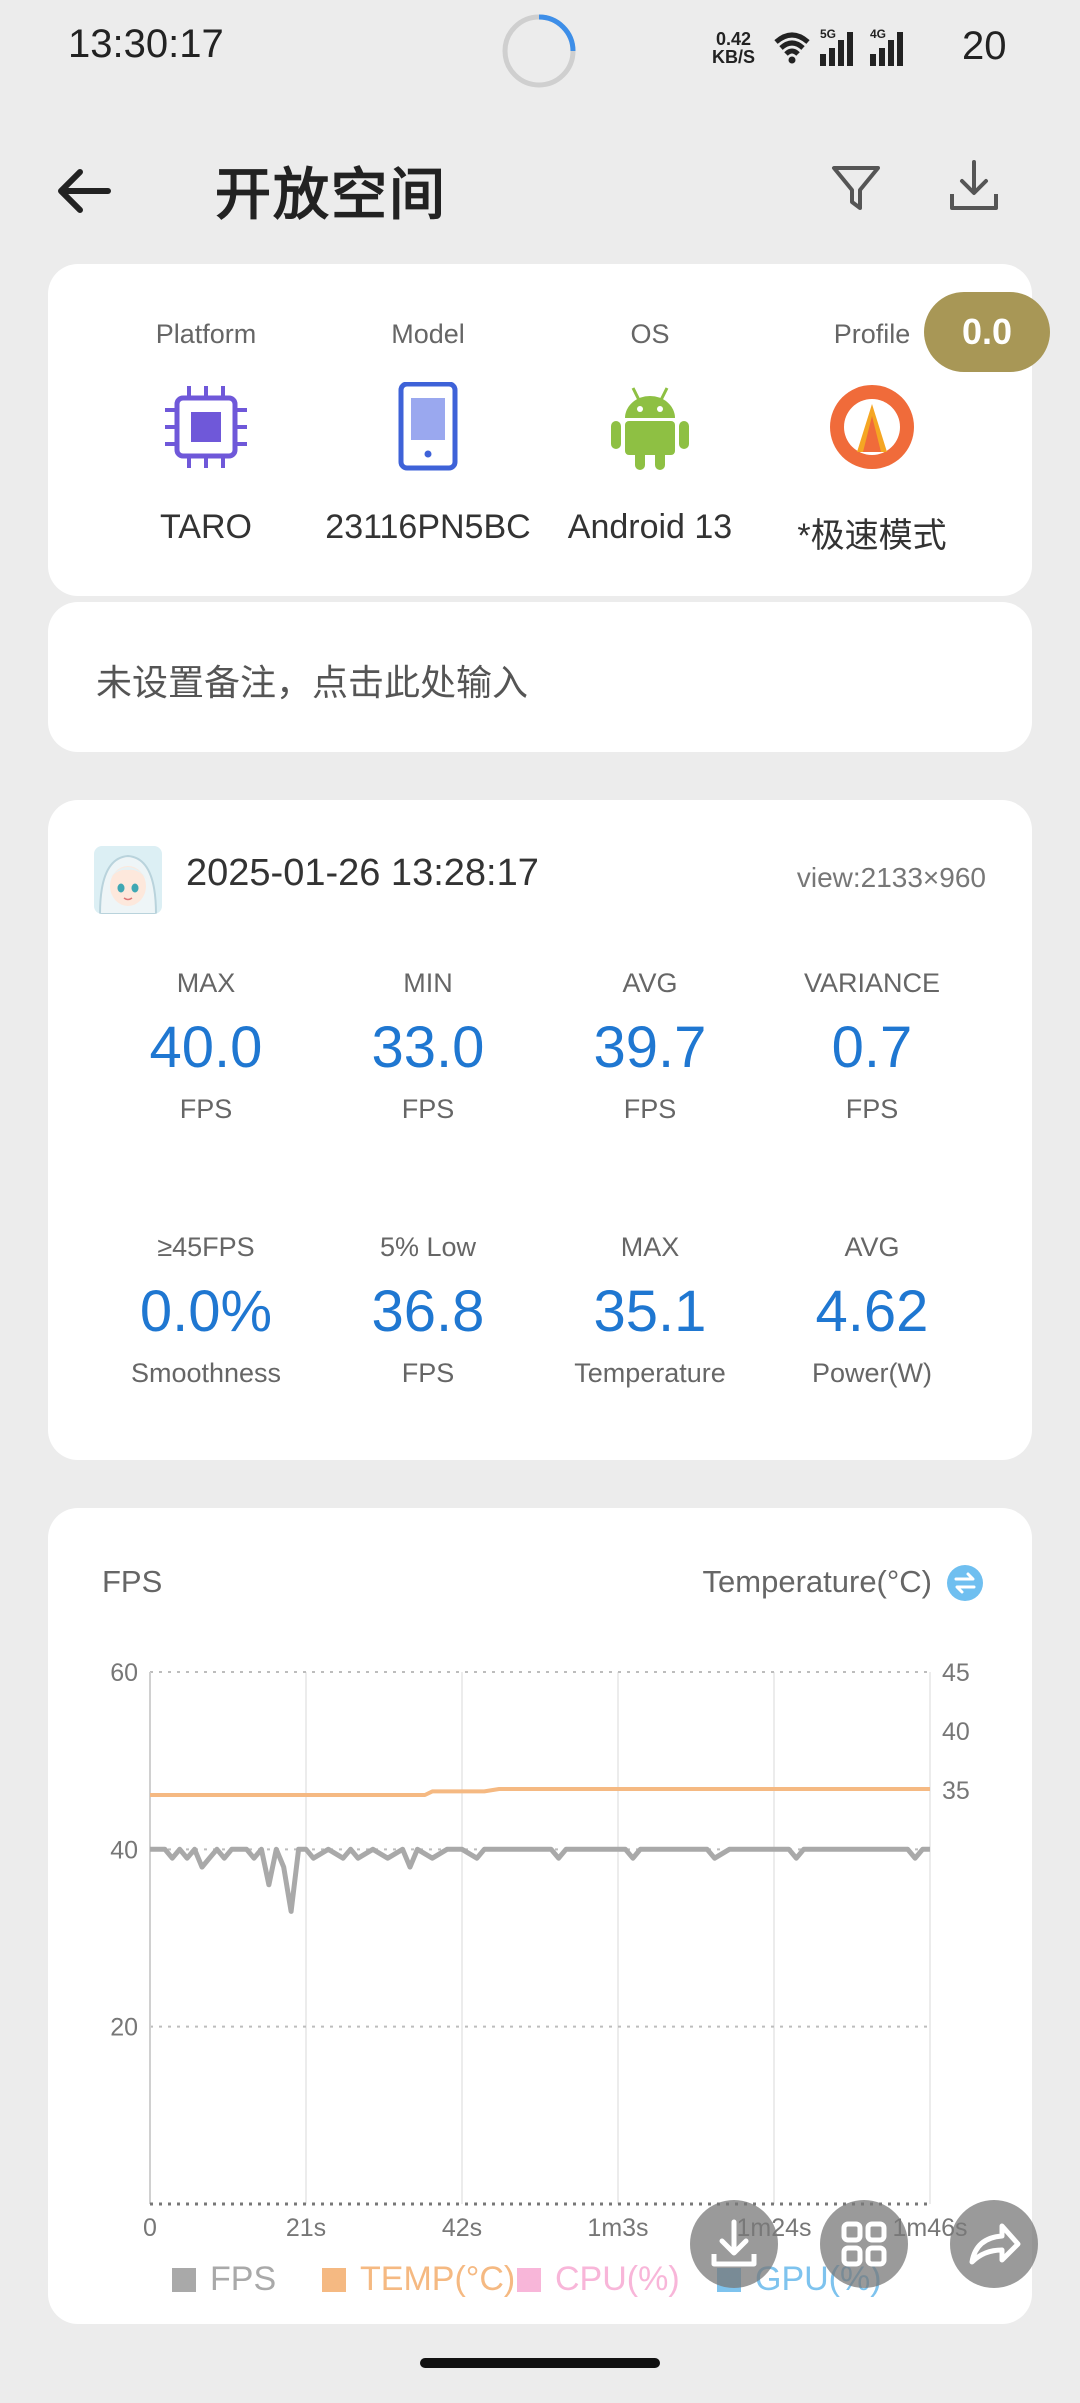 This screenshot has width=1080, height=2403. I want to click on status-bar: 13:30:17 0.42 KB/S 5G 4G 20, so click(540, 50).